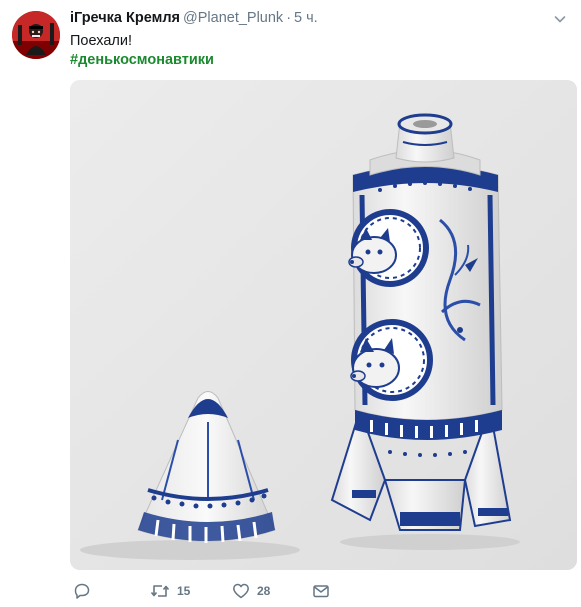 This screenshot has width=581, height=607. I want to click on hashtag-link: #денькосмонавтики, so click(142, 60).